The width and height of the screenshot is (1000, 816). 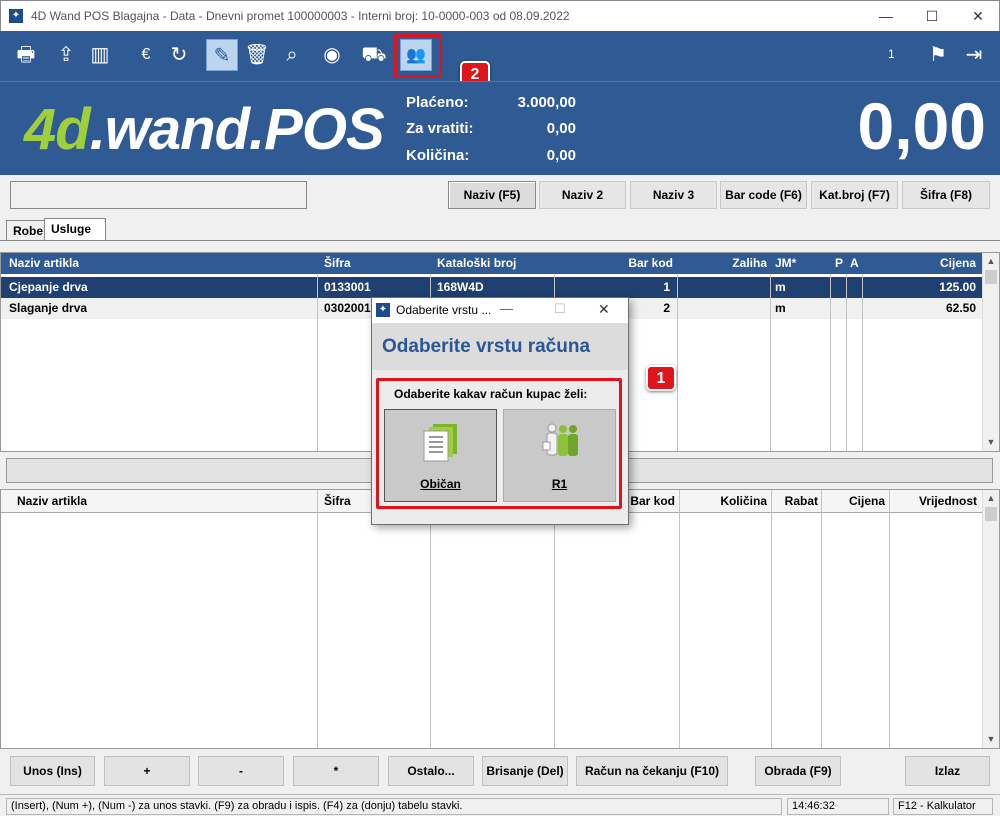 I want to click on app-compass-icon: ✦, so click(x=383, y=310).